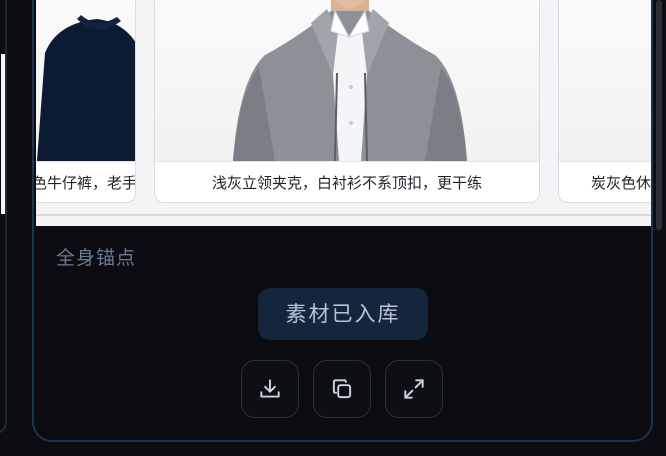 This screenshot has width=666, height=456. What do you see at coordinates (343, 314) in the screenshot?
I see `status-badge: 素材已入库` at bounding box center [343, 314].